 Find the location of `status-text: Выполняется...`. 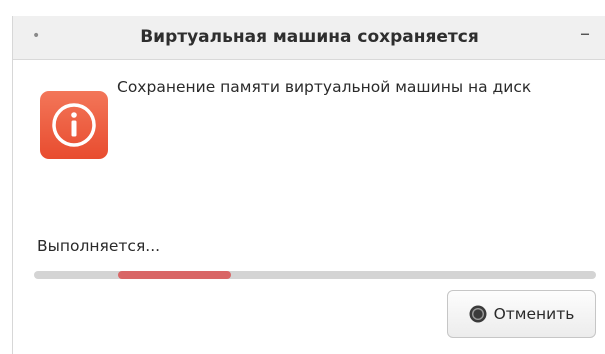

status-text: Выполняется... is located at coordinates (99, 246).